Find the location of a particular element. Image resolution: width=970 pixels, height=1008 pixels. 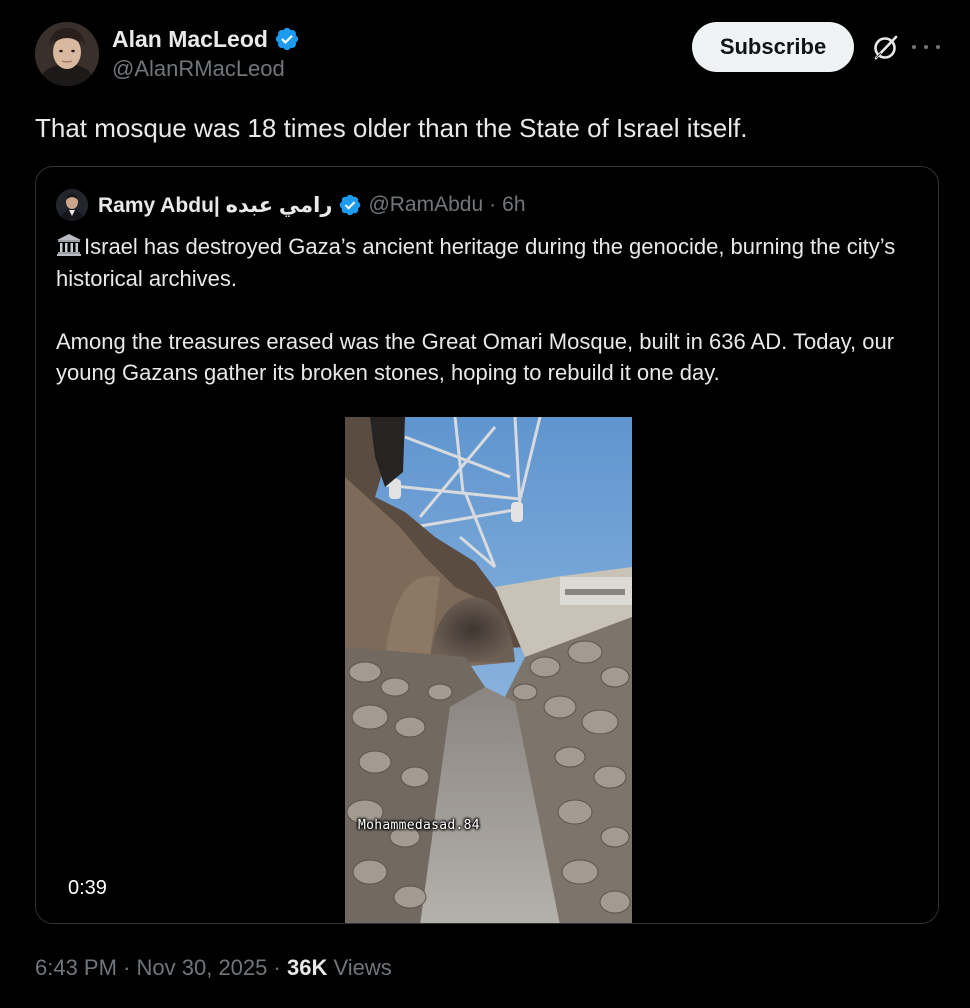

quoted-author-avatar is located at coordinates (72, 205).